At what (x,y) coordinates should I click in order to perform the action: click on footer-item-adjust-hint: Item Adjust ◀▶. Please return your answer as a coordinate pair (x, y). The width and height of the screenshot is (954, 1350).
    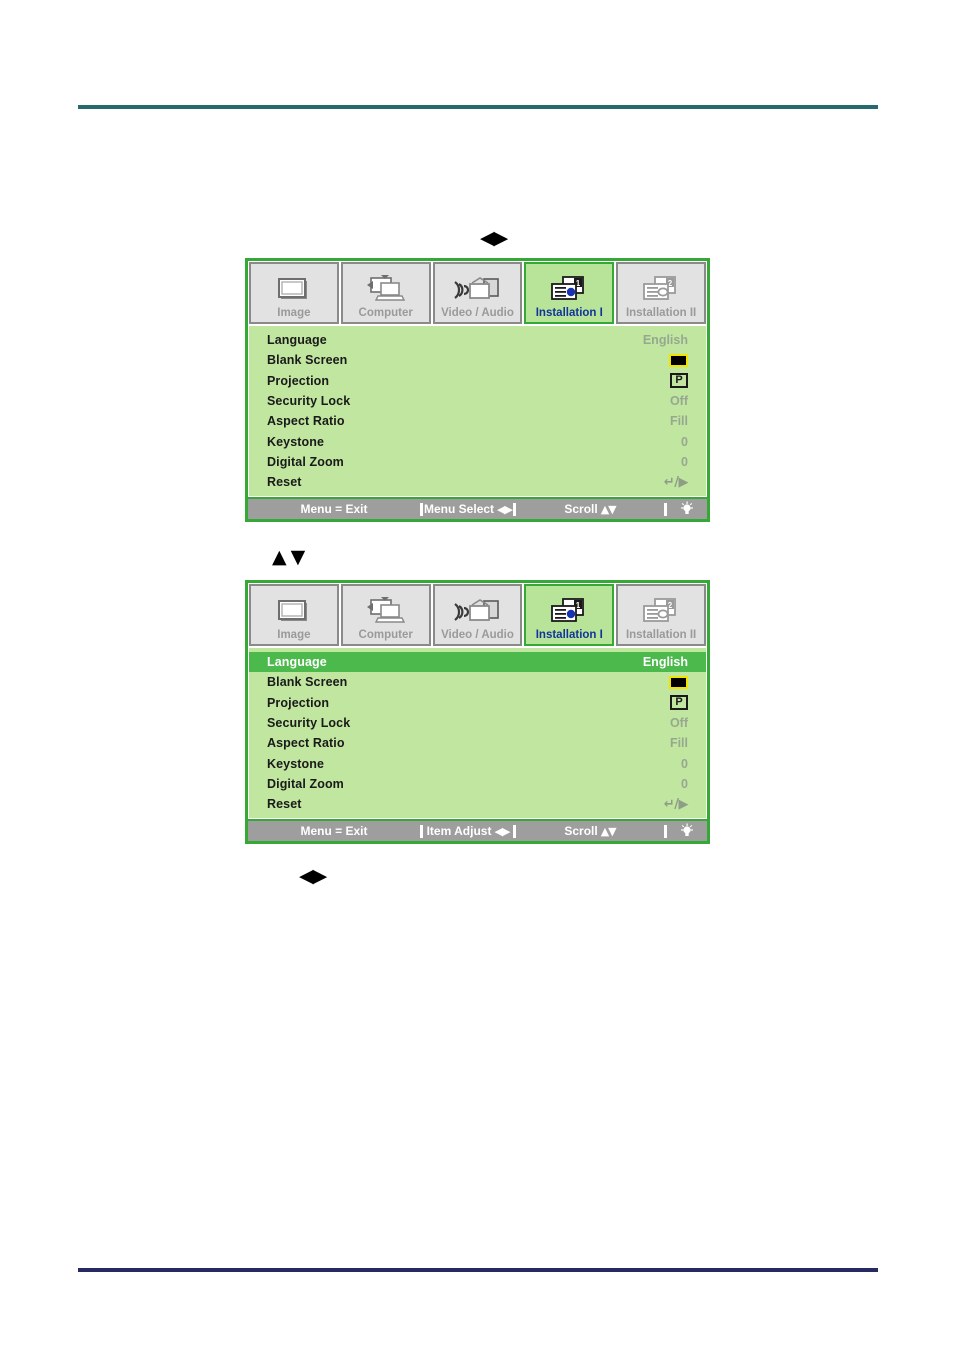
    Looking at the image, I should click on (468, 831).